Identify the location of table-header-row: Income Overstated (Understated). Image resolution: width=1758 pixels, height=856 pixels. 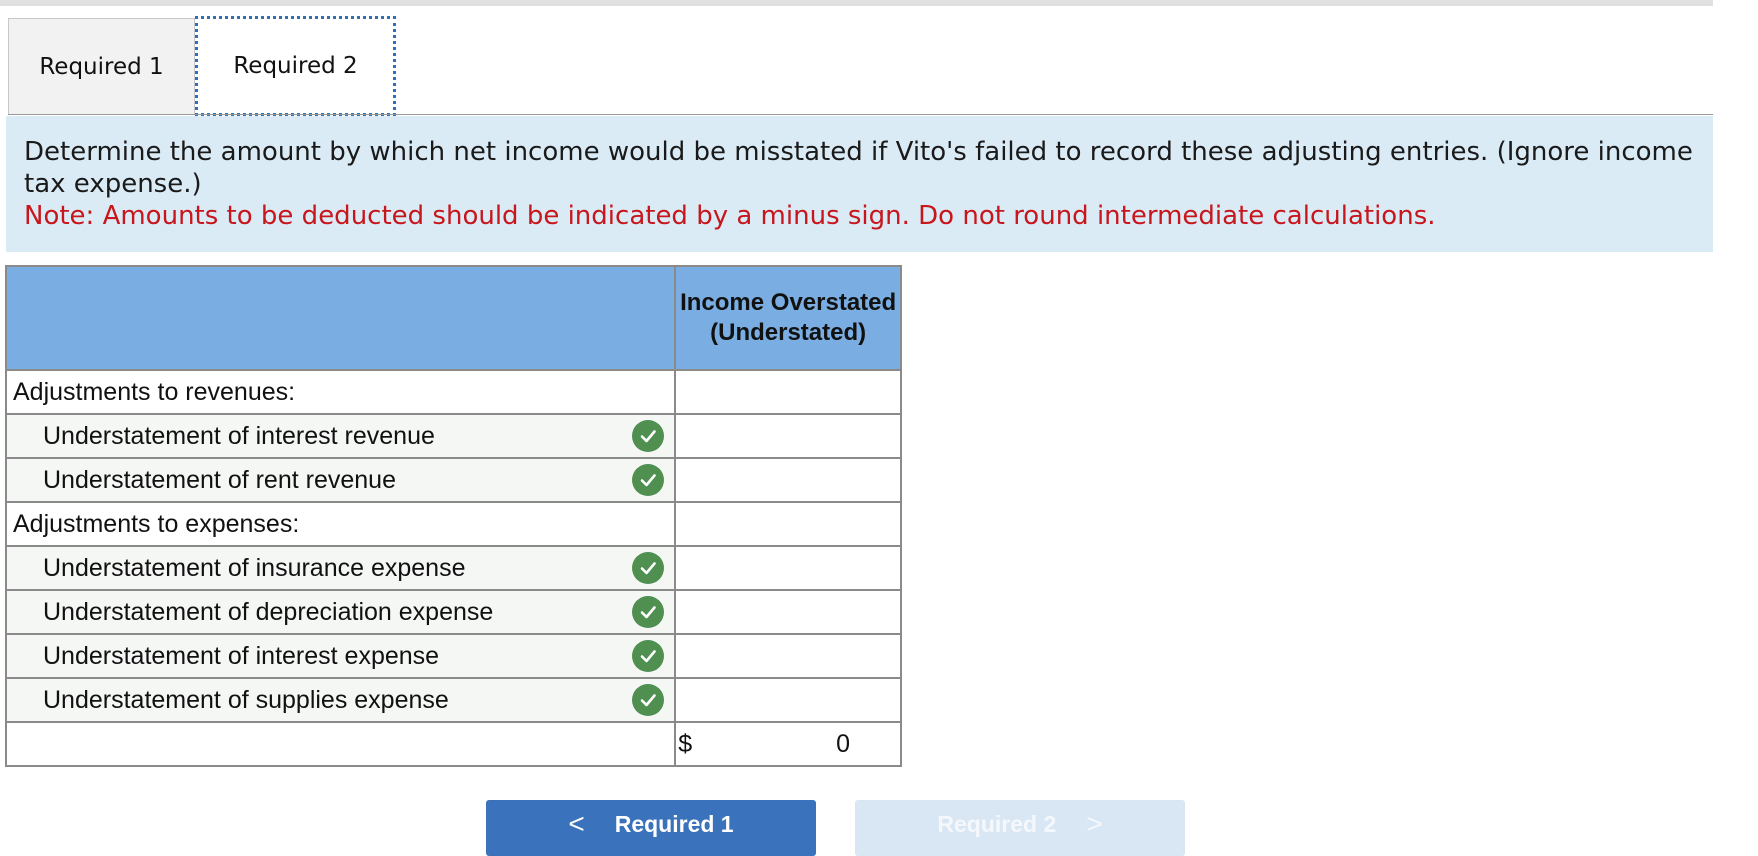
(453, 318).